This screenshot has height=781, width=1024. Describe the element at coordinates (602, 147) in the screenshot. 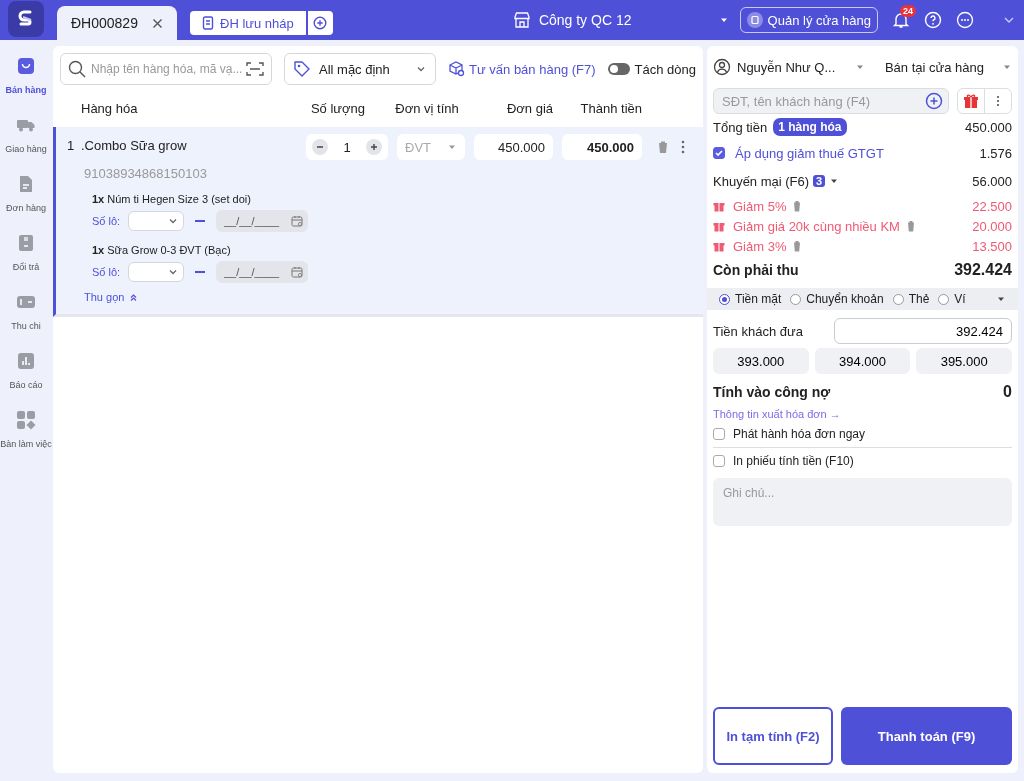

I see `line-total-field: 450.000` at that location.